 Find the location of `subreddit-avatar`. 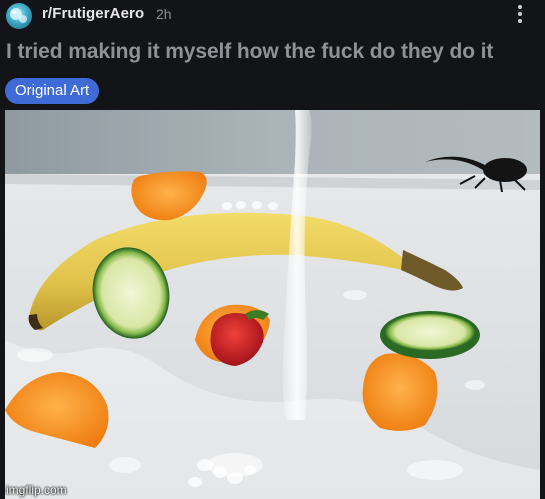

subreddit-avatar is located at coordinates (19, 16).